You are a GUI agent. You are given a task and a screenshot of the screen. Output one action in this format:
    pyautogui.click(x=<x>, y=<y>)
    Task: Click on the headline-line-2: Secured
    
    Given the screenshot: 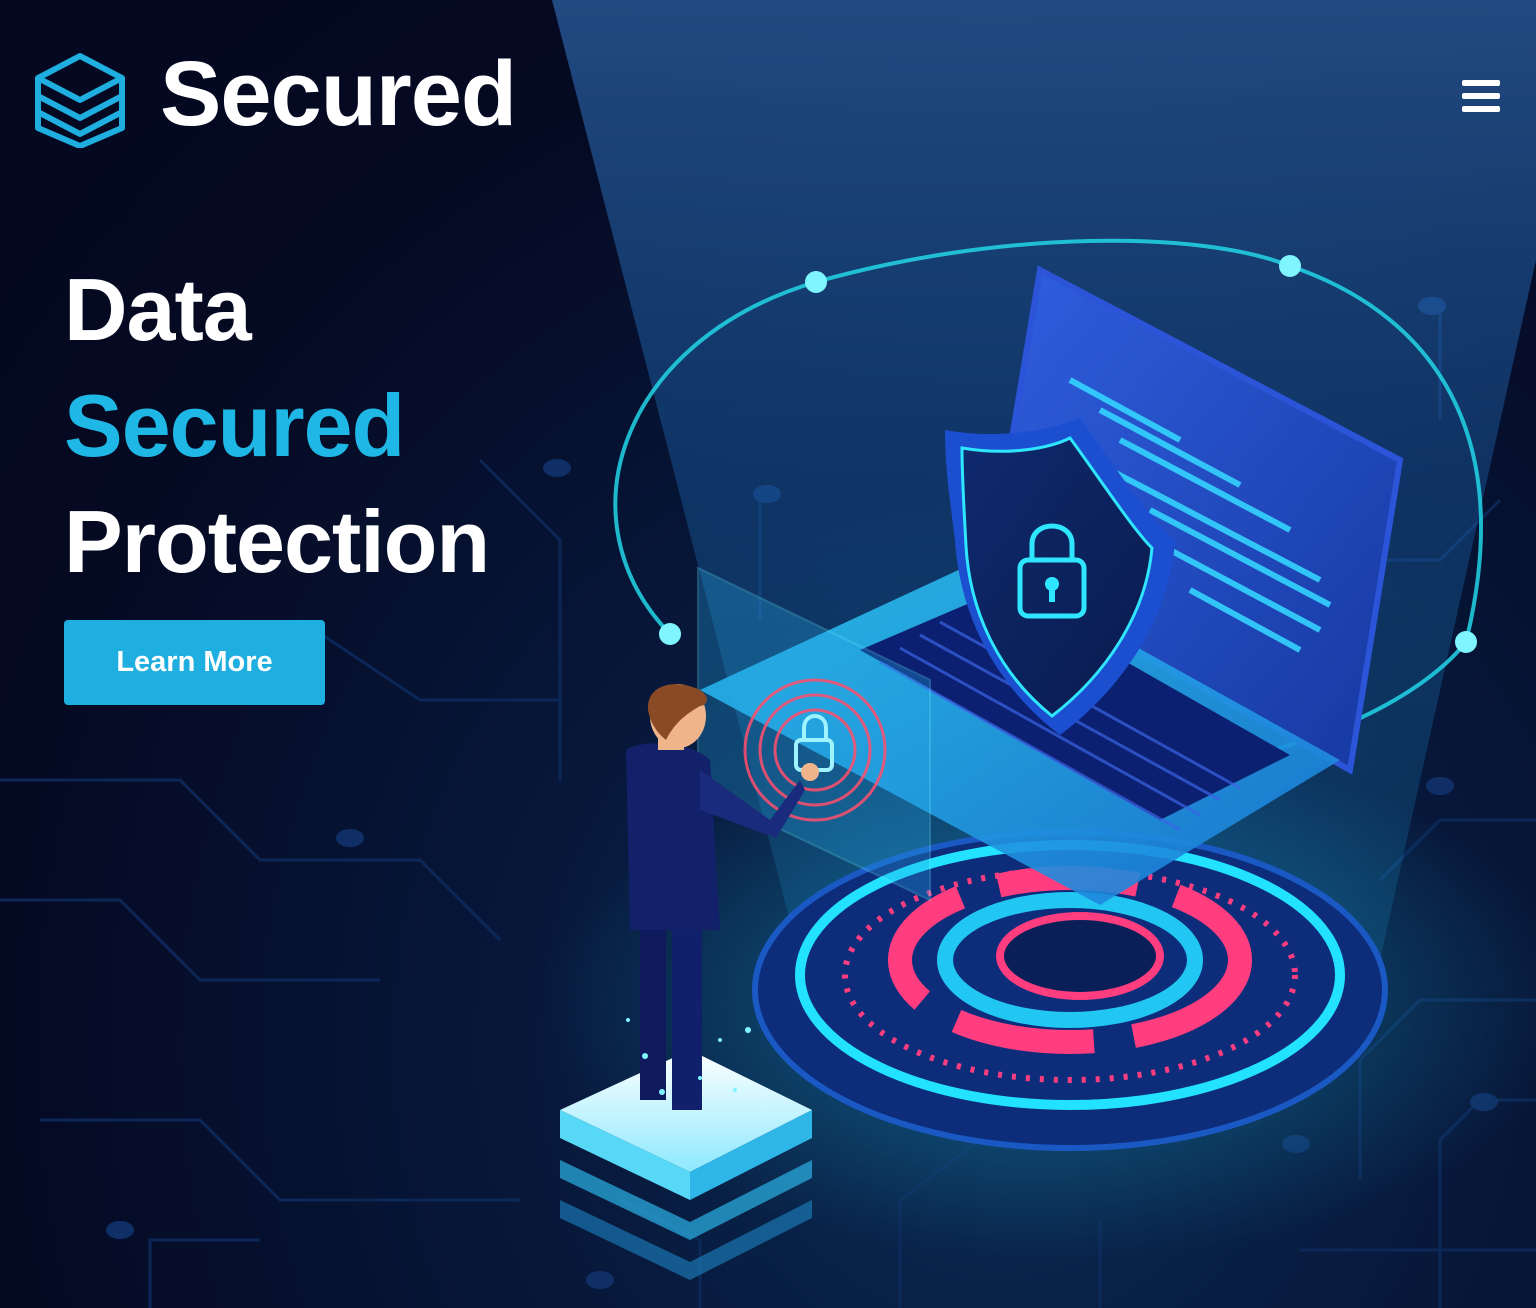 What is the action you would take?
    pyautogui.click(x=234, y=425)
    